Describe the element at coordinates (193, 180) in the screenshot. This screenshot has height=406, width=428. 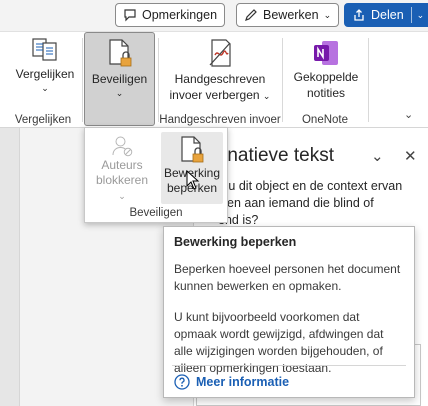
I see `mouse-cursor-icon` at that location.